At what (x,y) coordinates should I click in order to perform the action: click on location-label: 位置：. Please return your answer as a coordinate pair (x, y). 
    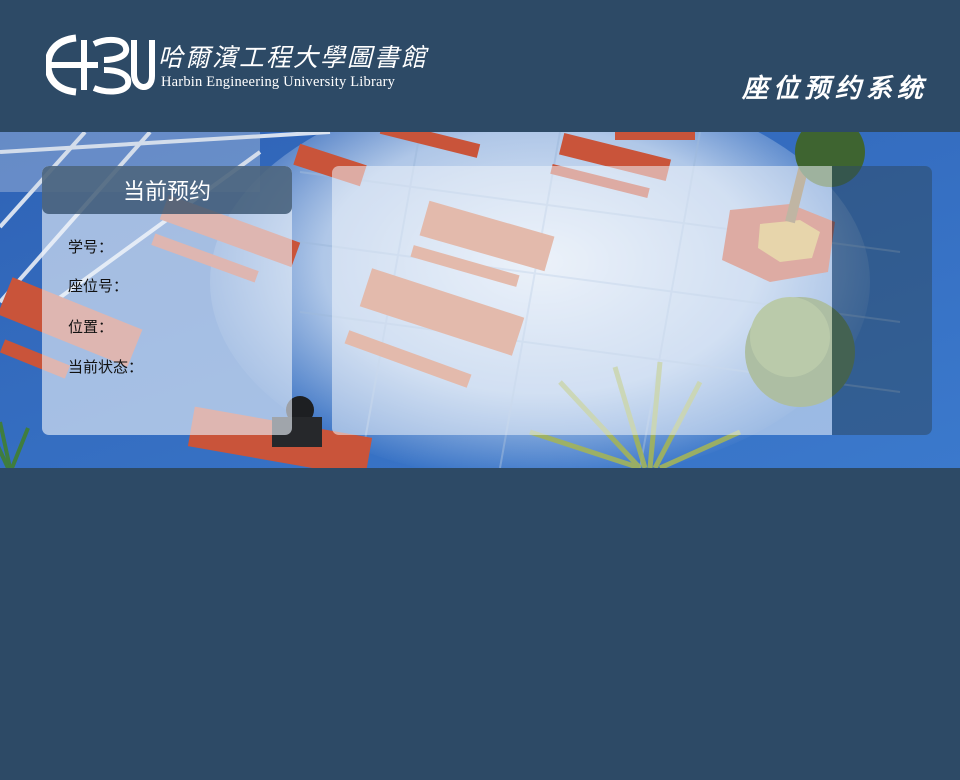
    Looking at the image, I should click on (91, 327).